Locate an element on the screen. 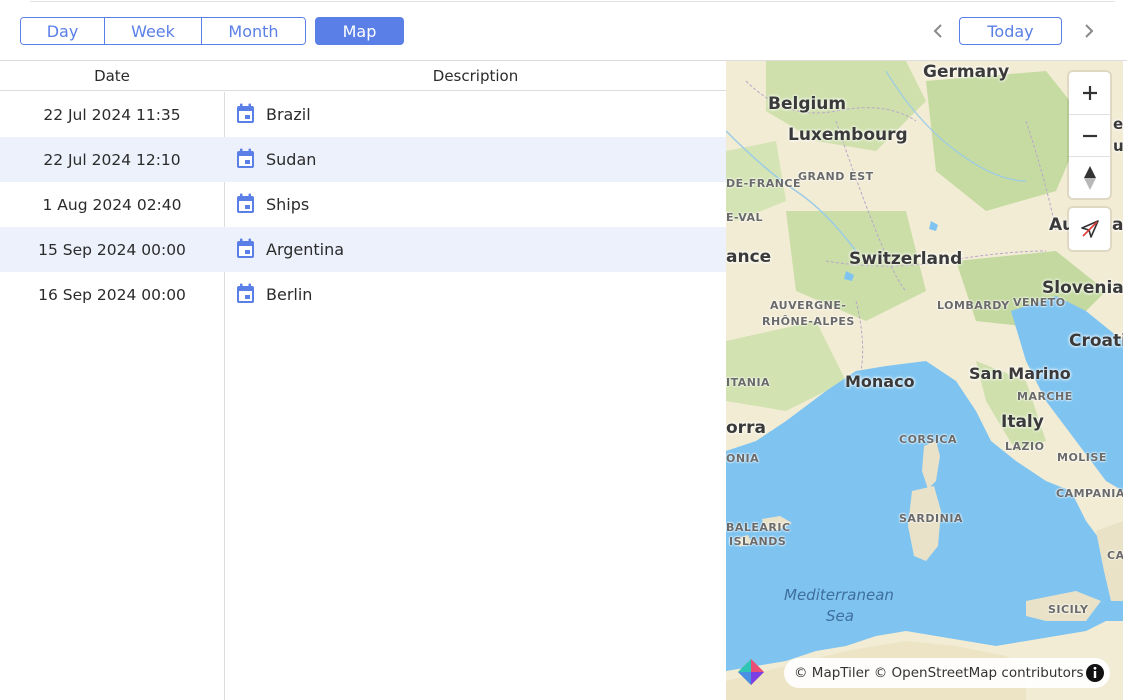  map-label-italy: Italy is located at coordinates (1022, 422).